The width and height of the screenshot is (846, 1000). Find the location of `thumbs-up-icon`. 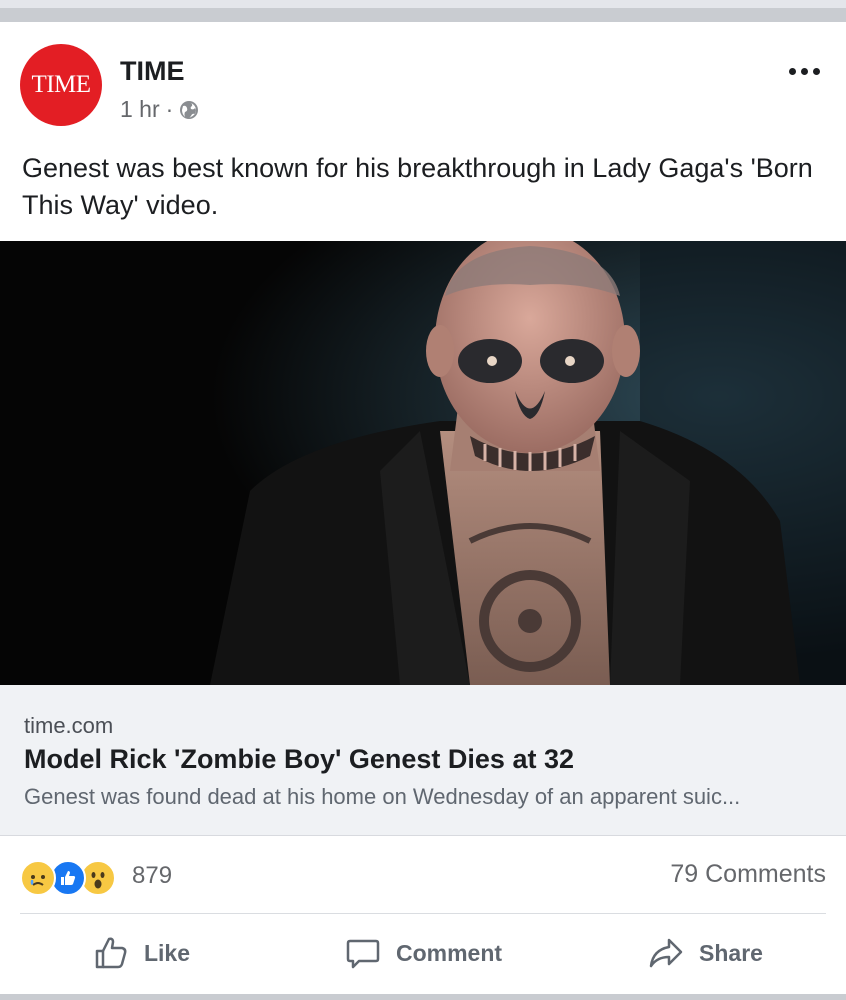

thumbs-up-icon is located at coordinates (111, 953).